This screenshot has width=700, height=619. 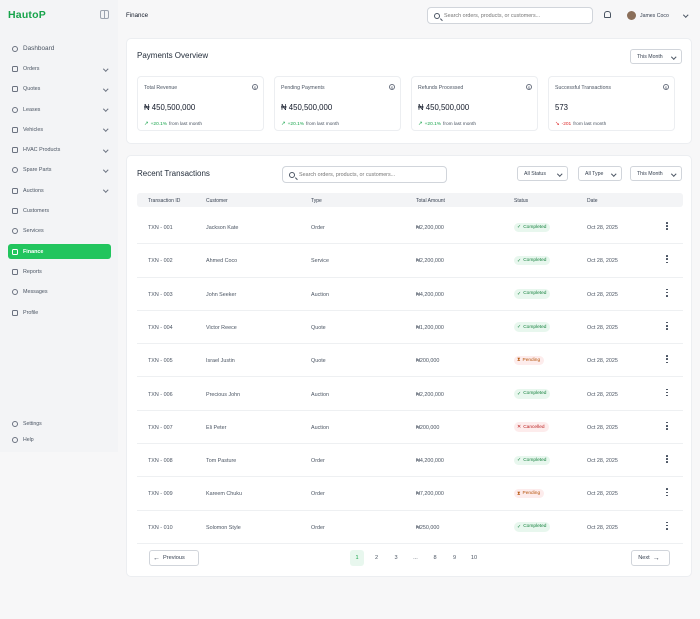 What do you see at coordinates (59, 150) in the screenshot?
I see `sidebar-item-hvac-products: HVAC Products` at bounding box center [59, 150].